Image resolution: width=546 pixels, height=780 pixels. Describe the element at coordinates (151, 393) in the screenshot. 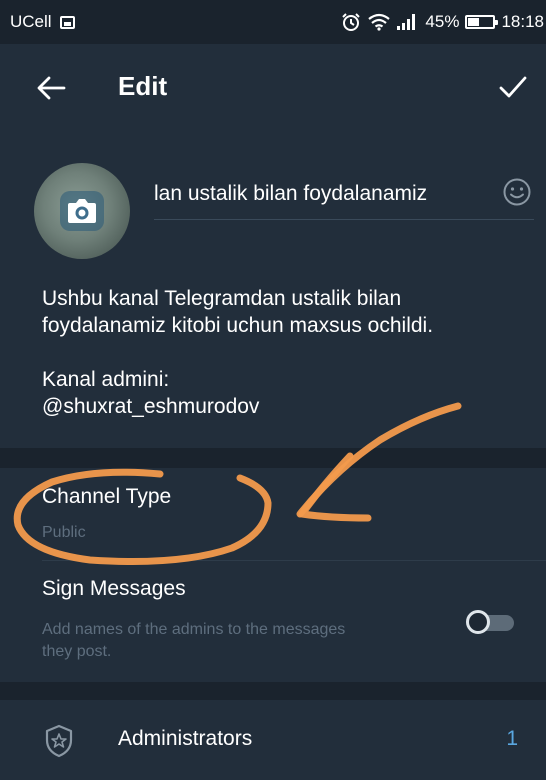

I see `description-paragraph: Kanal admini: @shuxrat_eshmurodov` at that location.